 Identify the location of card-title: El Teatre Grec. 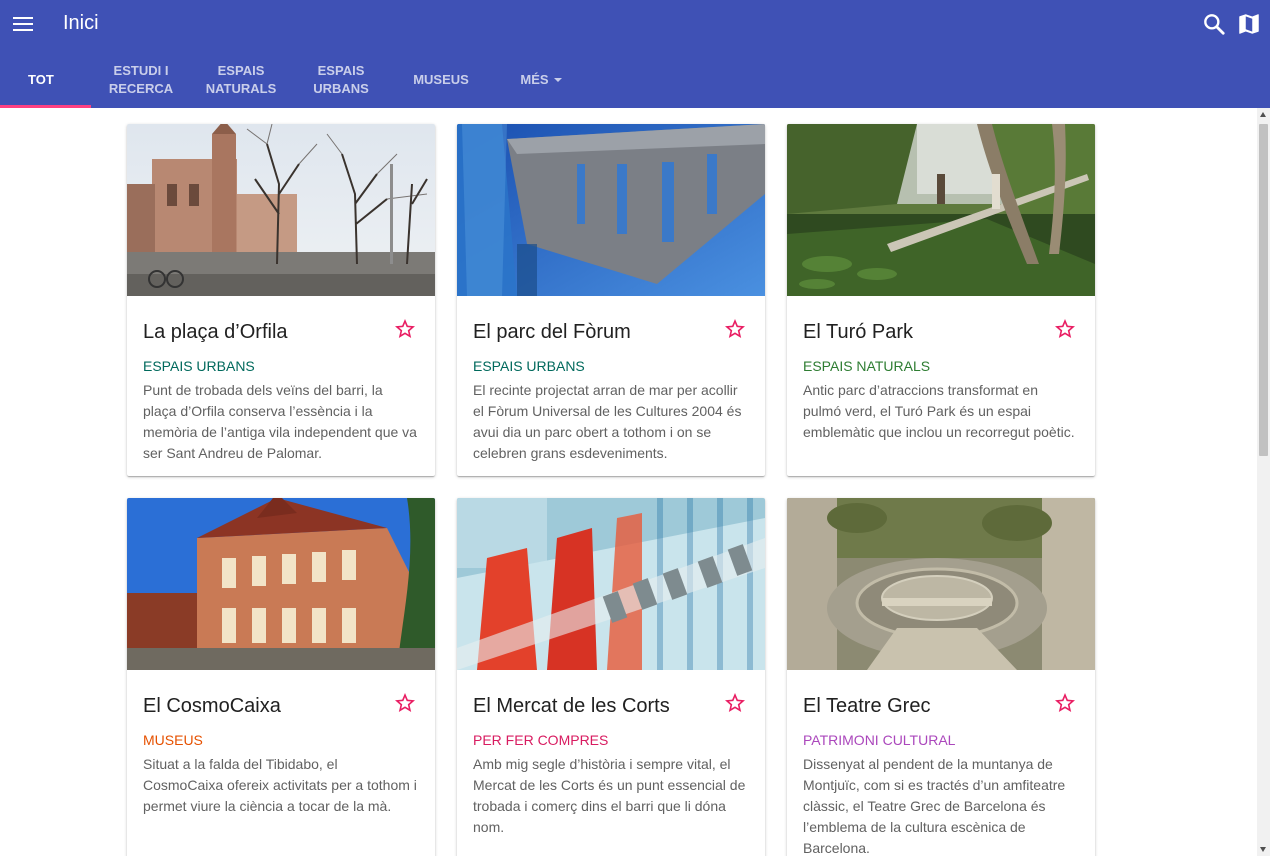
(867, 706).